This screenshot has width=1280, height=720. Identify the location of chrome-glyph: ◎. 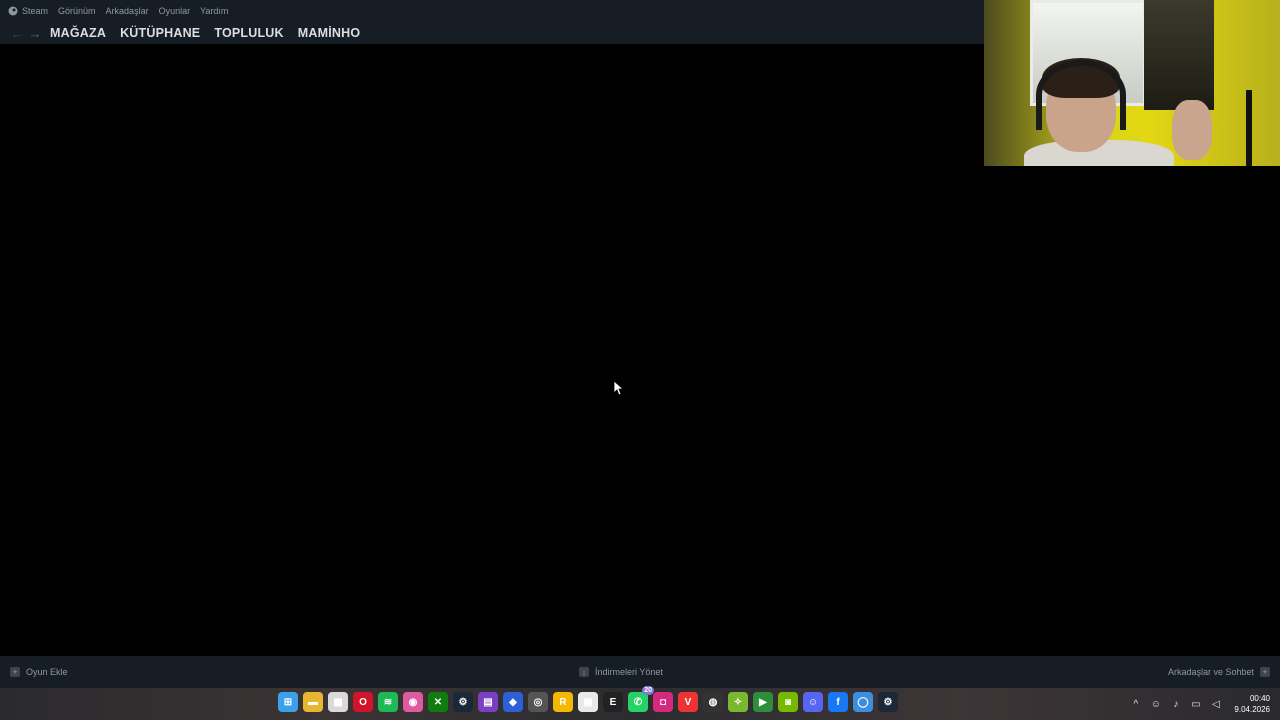
(538, 702).